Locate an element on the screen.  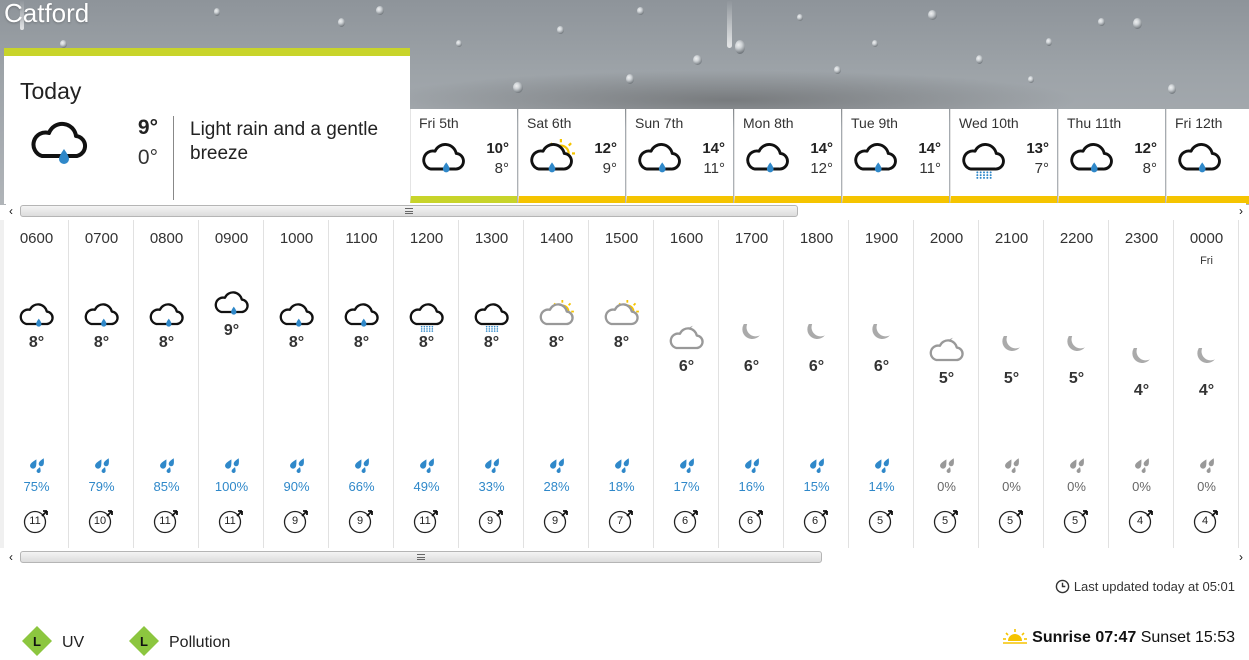
hour-column: 1300 8° 33% 9 is located at coordinates (491, 384).